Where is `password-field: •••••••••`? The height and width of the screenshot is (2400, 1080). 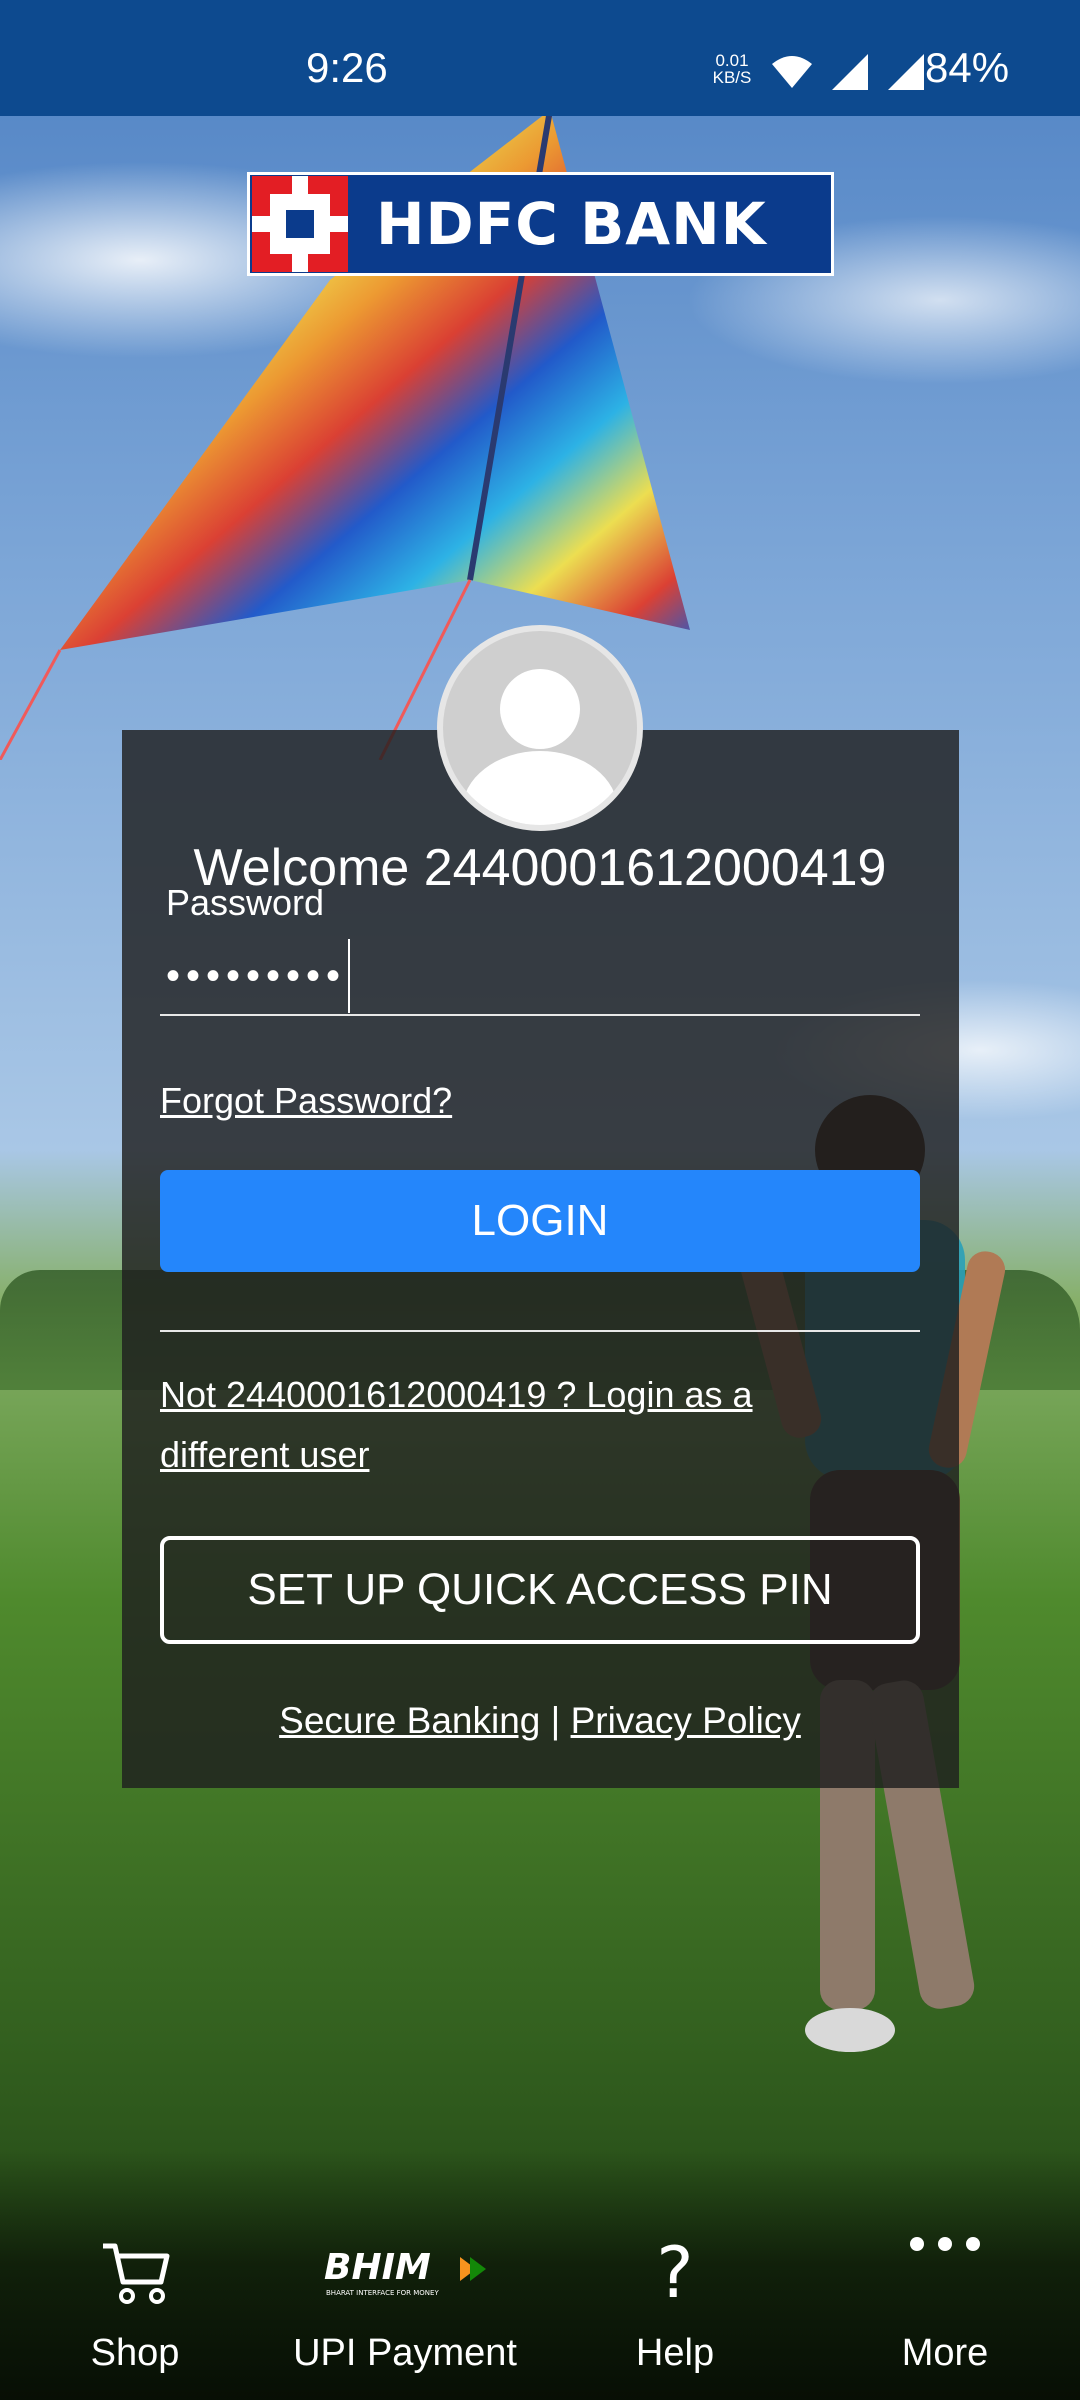 password-field: ••••••••• is located at coordinates (540, 977).